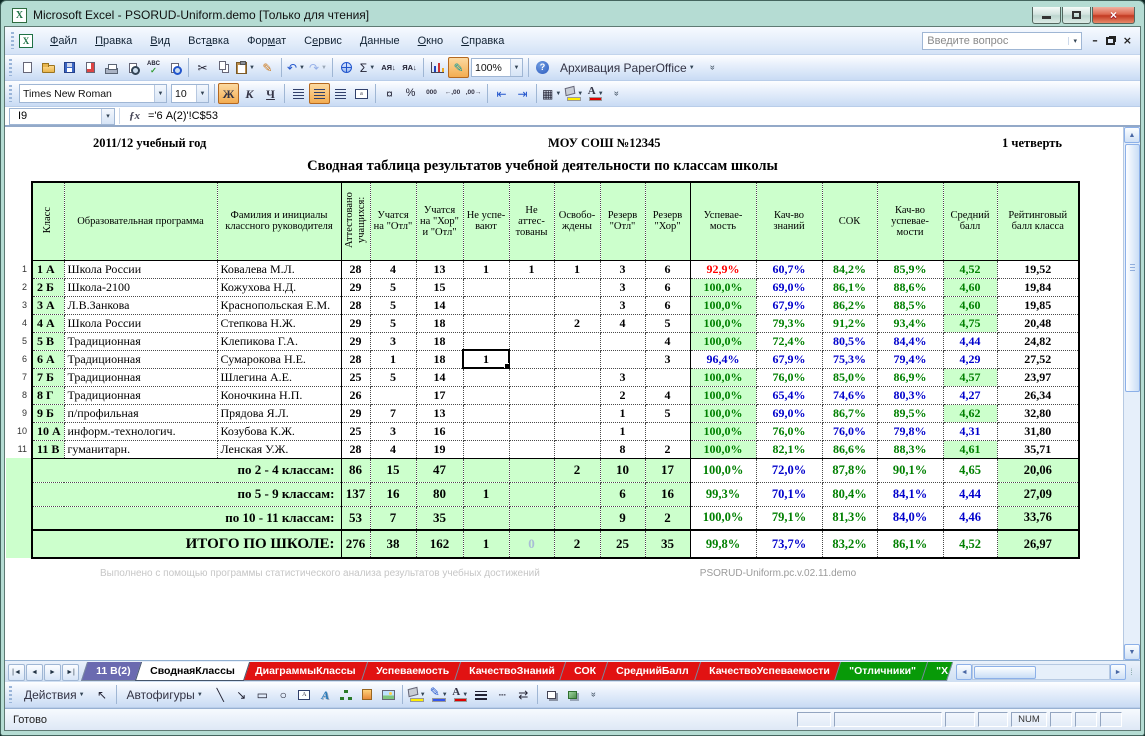 The width and height of the screenshot is (1145, 736). Describe the element at coordinates (34, 672) in the screenshot. I see `tab-scroll-prev-icon: ◄` at that location.